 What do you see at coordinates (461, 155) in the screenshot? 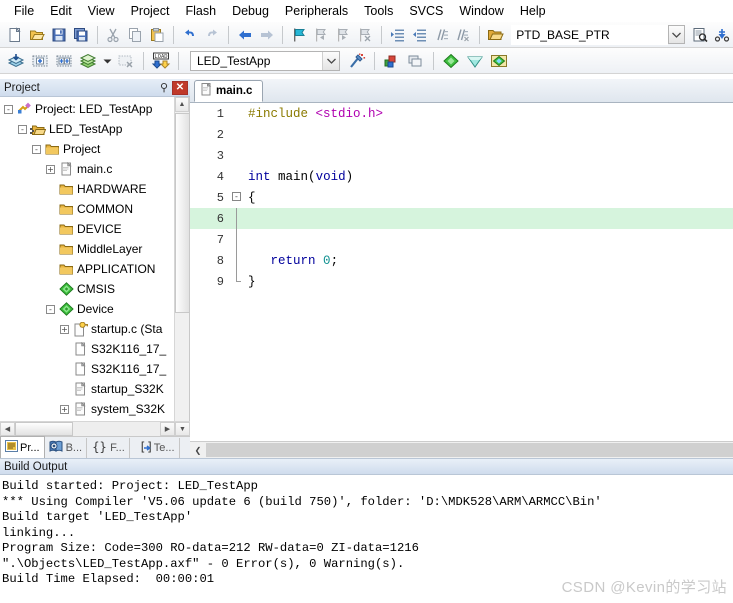
I see `code-line: 3` at bounding box center [461, 155].